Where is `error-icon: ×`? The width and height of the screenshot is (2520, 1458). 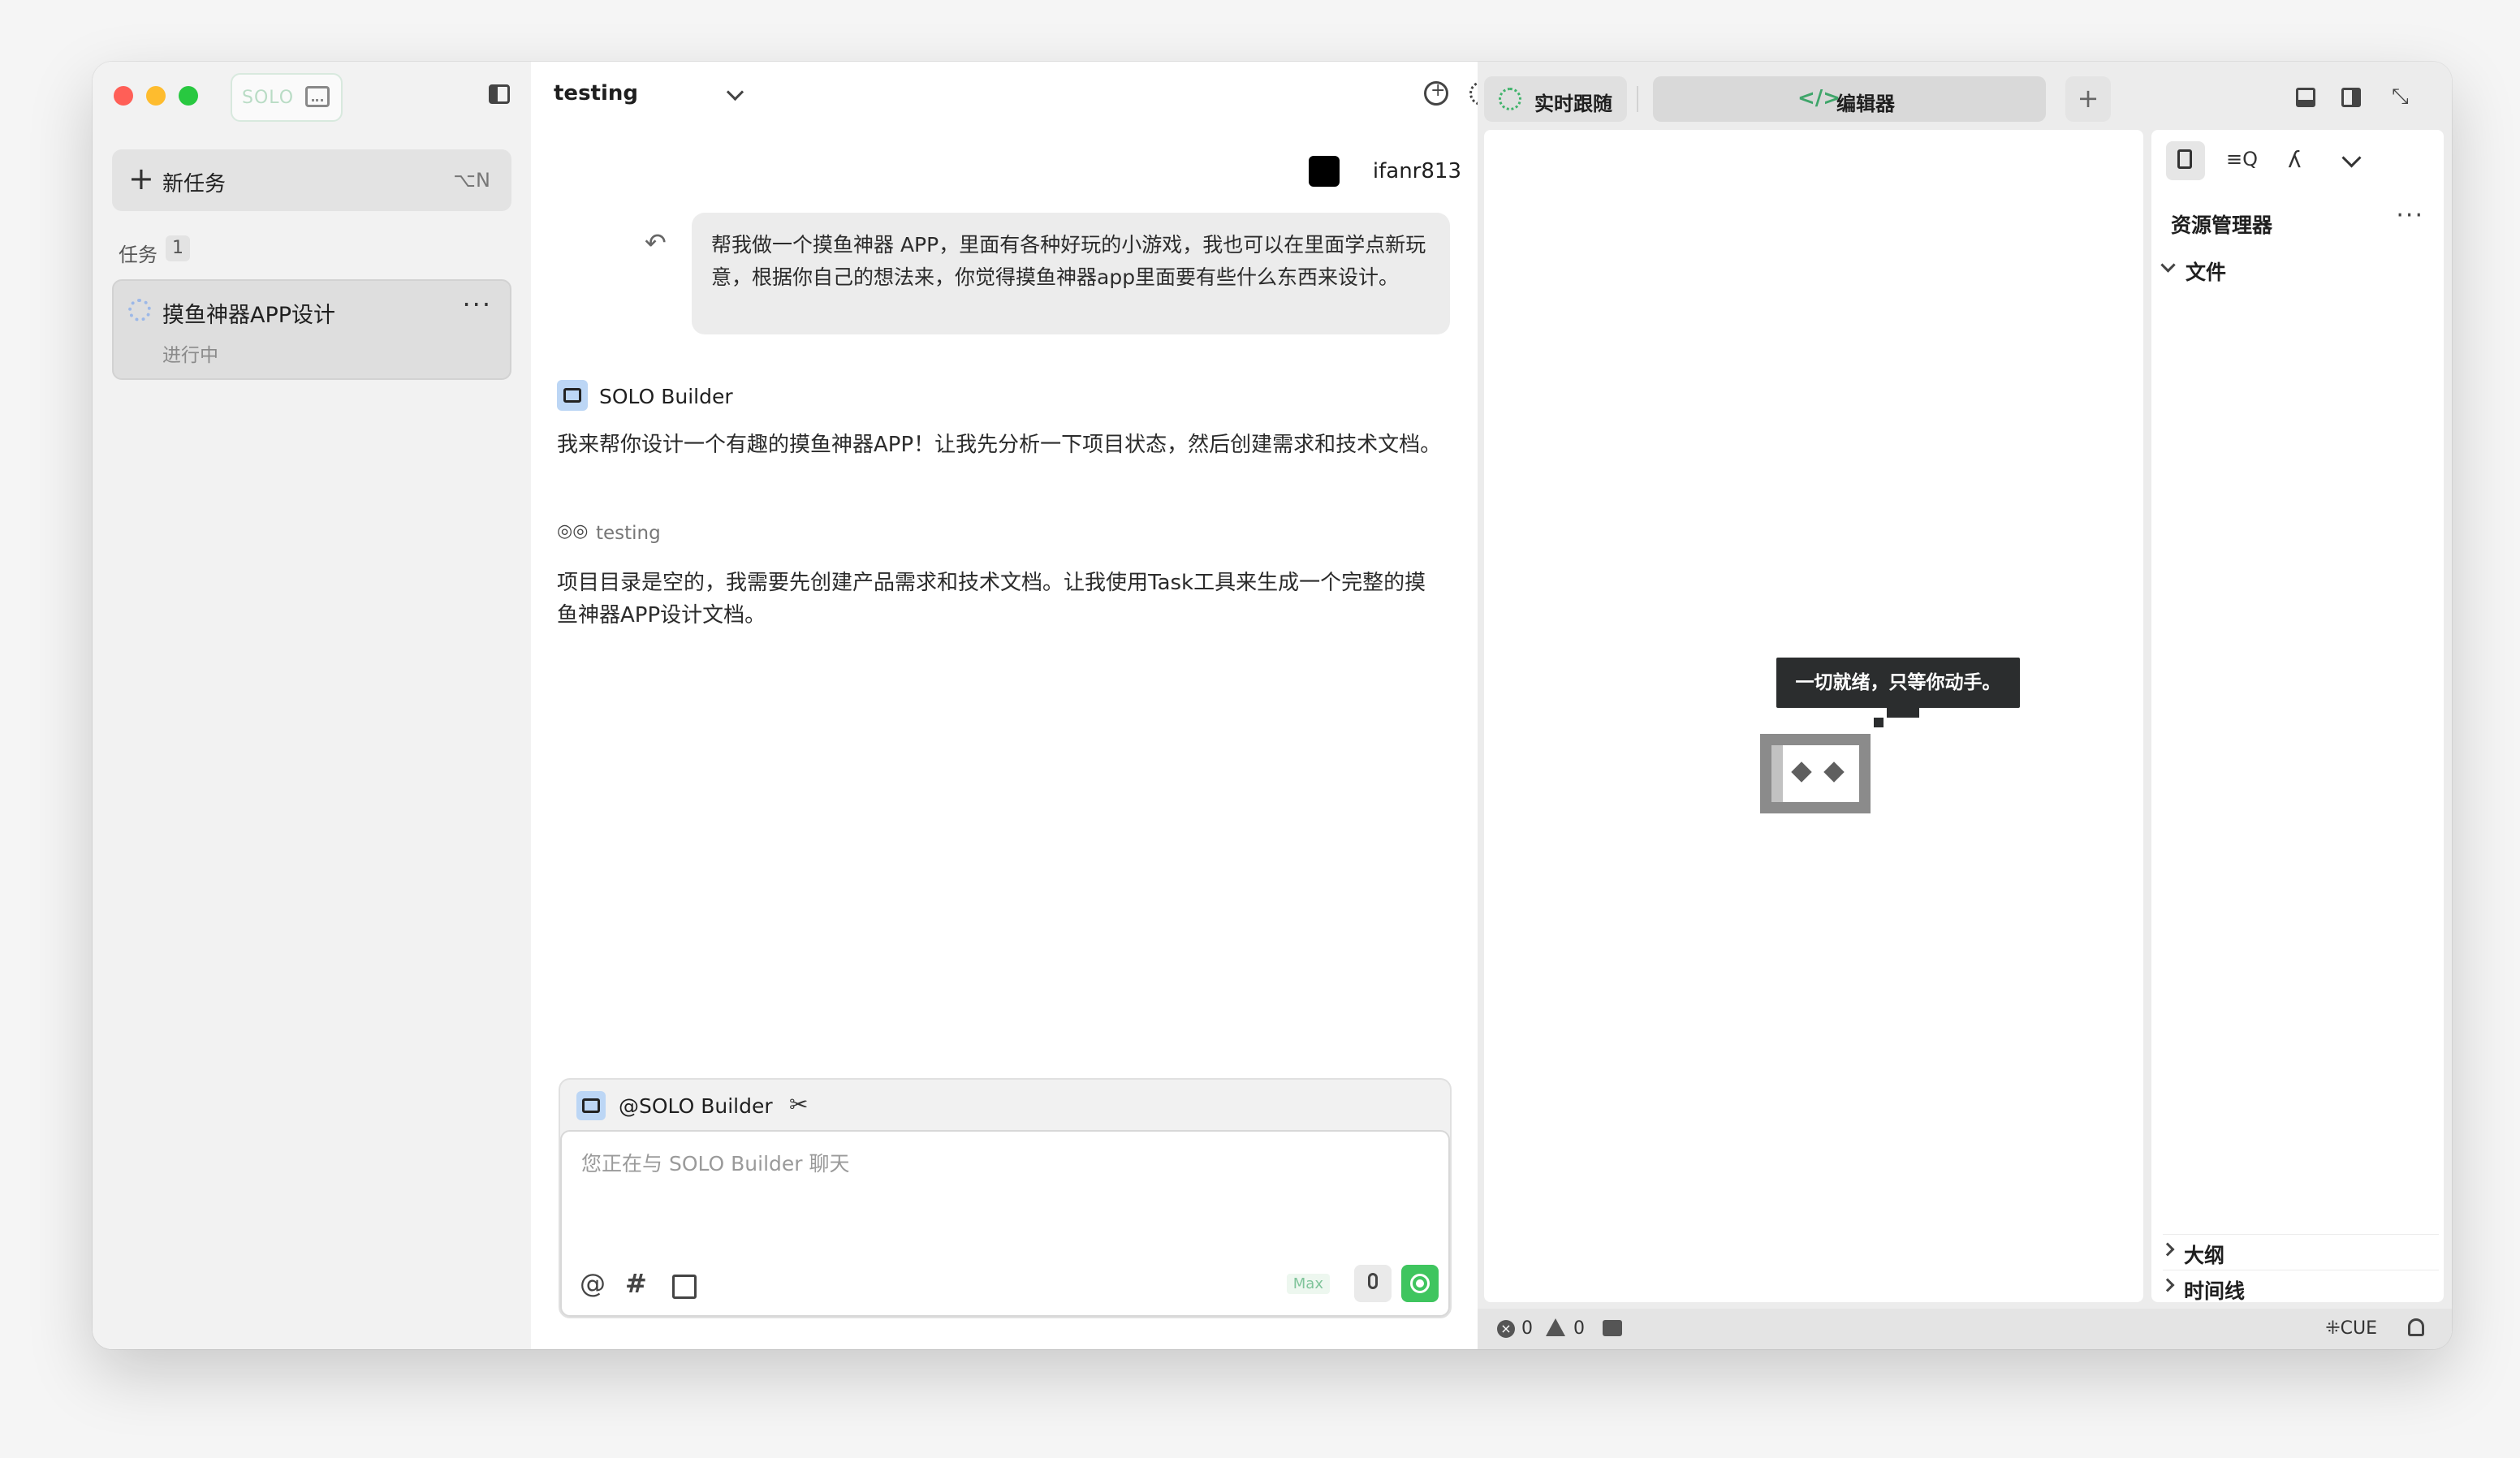
error-icon: × is located at coordinates (1506, 1329).